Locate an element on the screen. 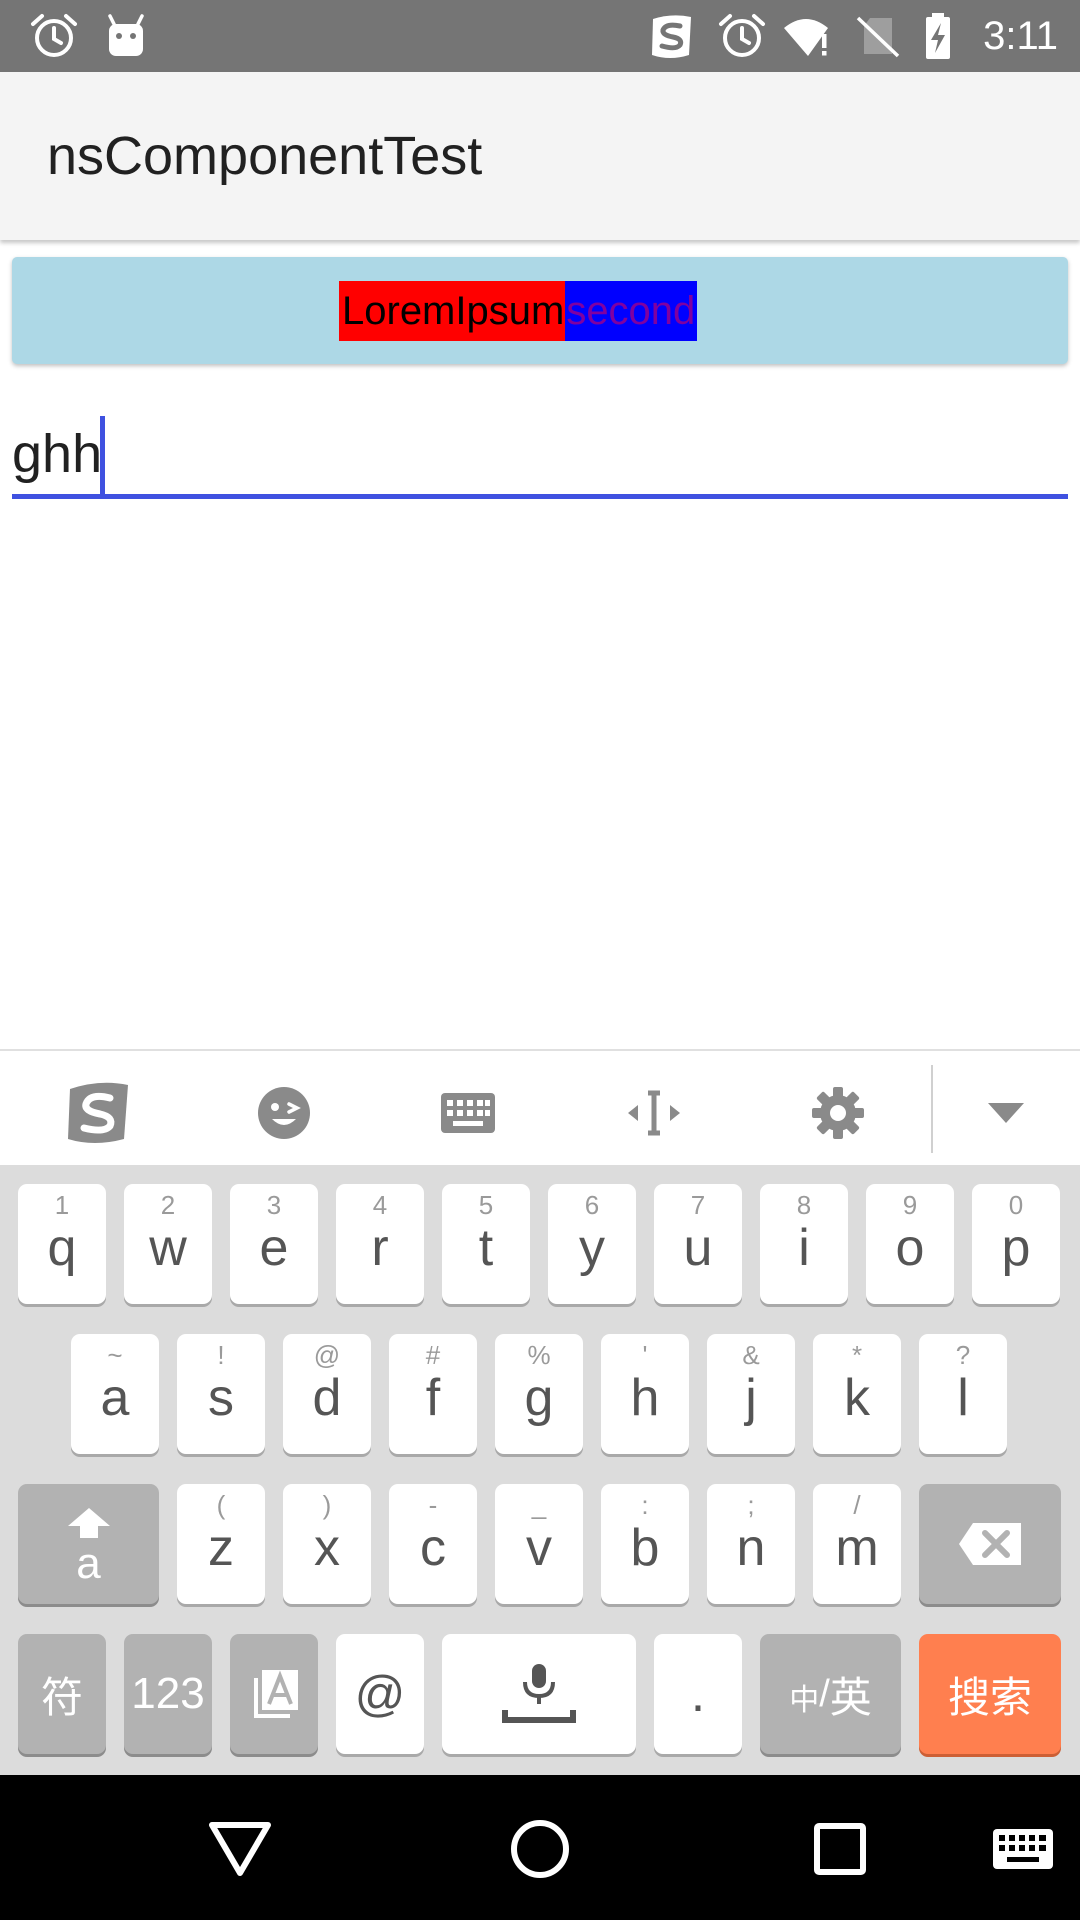 This screenshot has height=1920, width=1080. key-label: h is located at coordinates (645, 1398).